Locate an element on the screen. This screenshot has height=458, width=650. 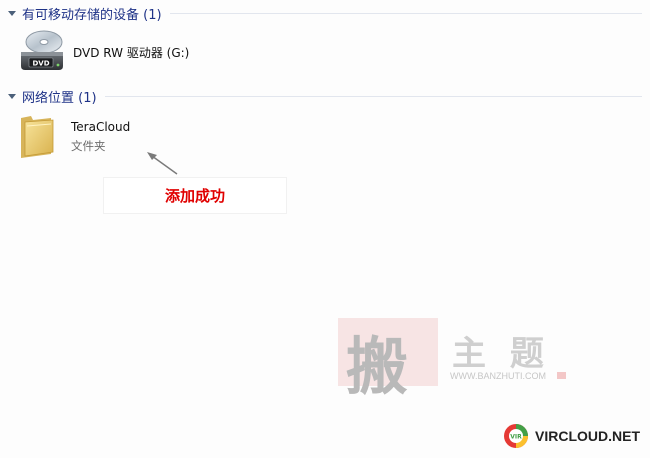
group-header-removable: 有可移动存储的设备 (1) is located at coordinates (325, 13).